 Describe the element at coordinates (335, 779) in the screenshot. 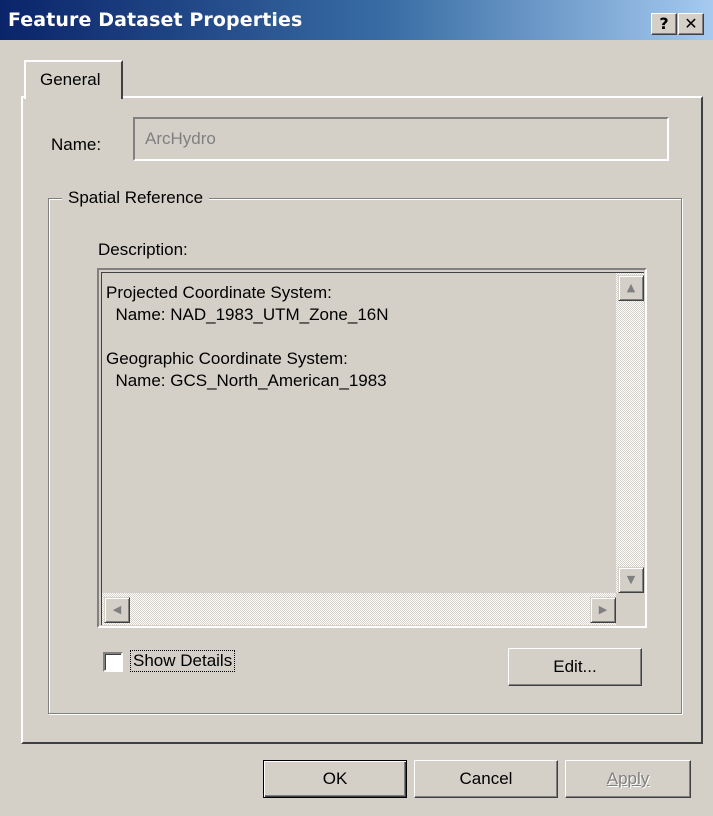

I see `ok-button: OK` at that location.